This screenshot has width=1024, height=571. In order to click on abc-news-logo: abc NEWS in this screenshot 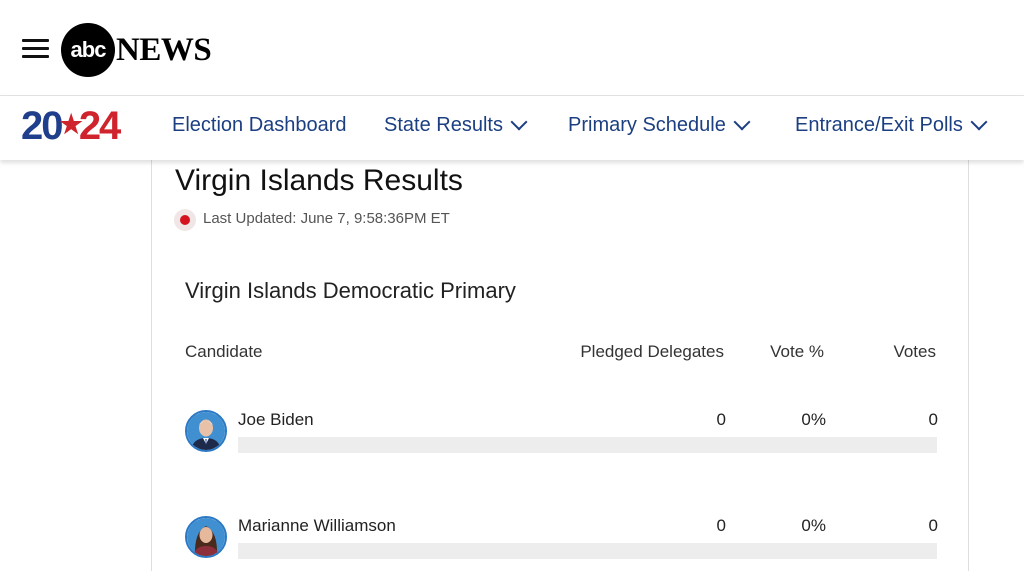, I will do `click(136, 50)`.